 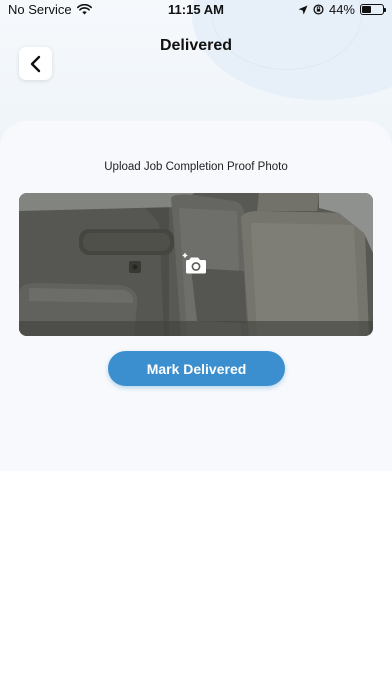 I want to click on battery-icon, so click(x=373, y=9).